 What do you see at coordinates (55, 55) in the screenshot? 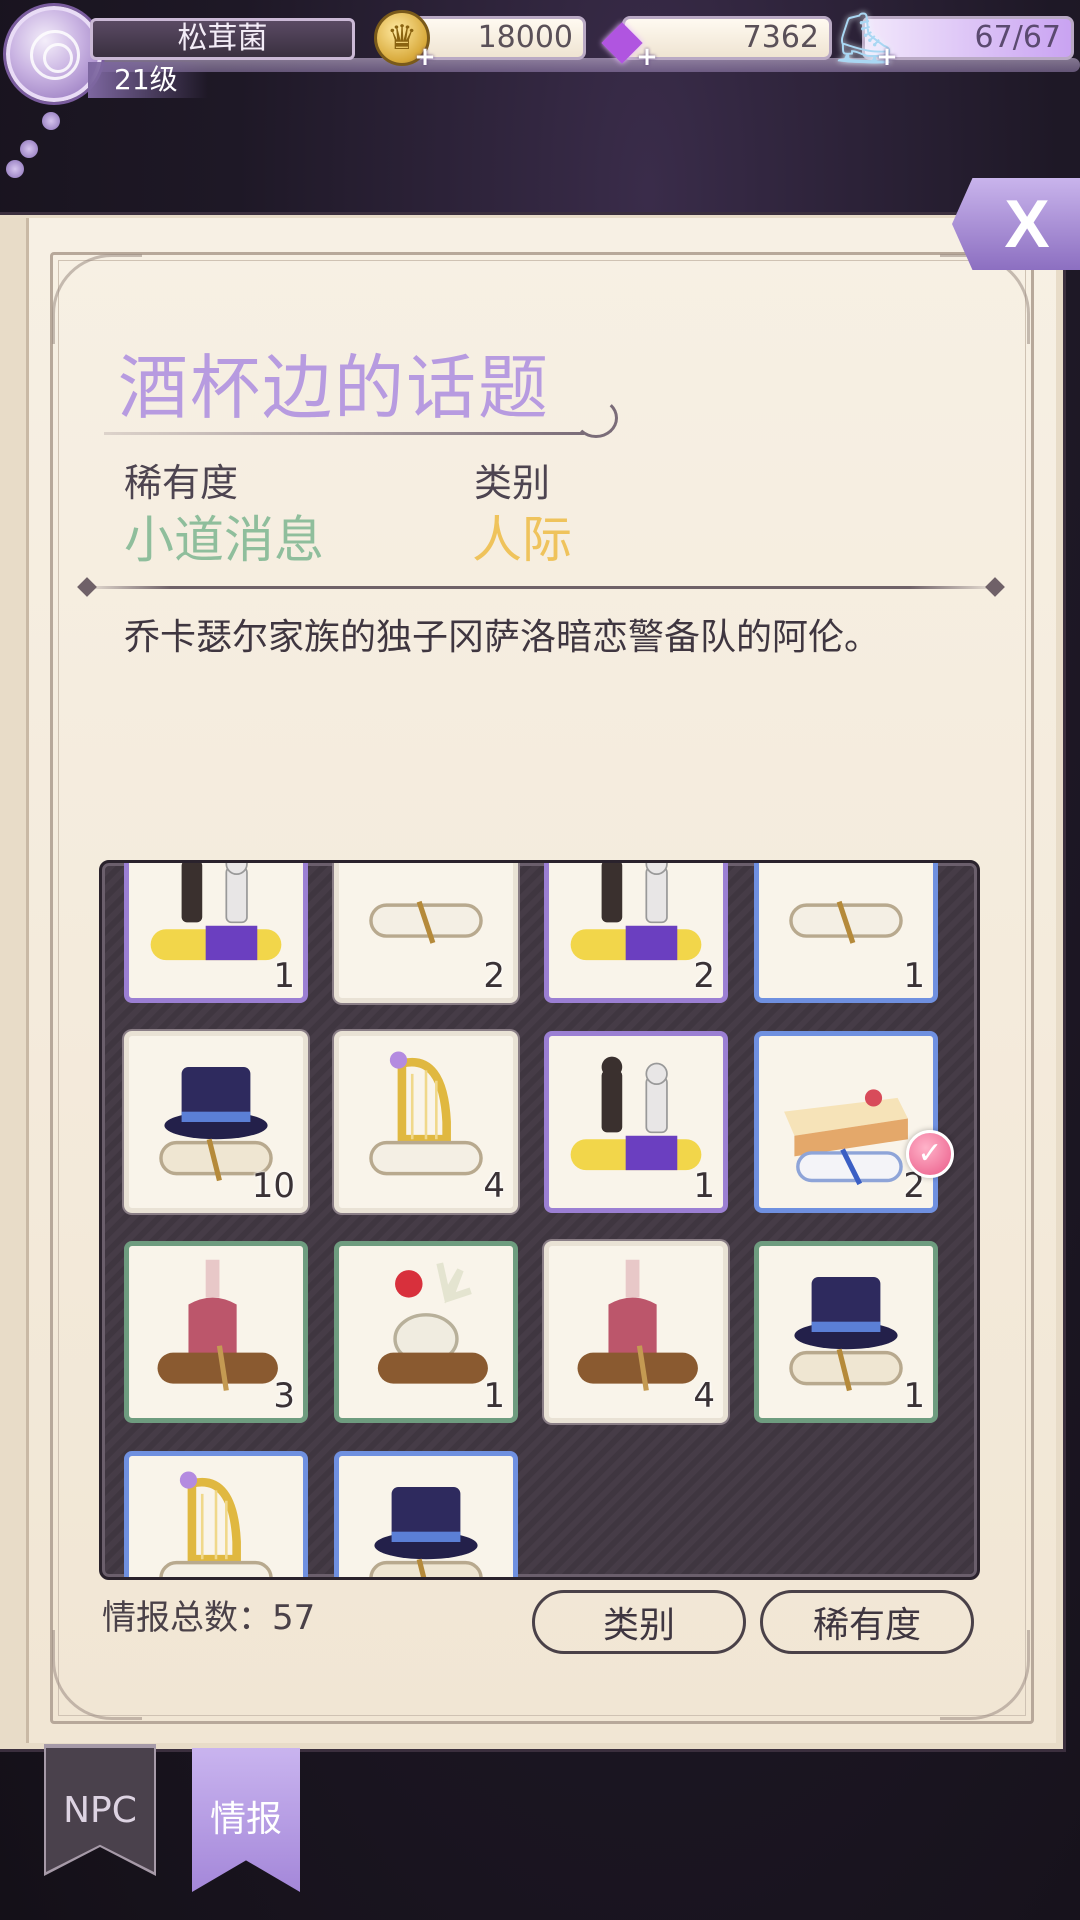
I see `rose-emblem-icon` at bounding box center [55, 55].